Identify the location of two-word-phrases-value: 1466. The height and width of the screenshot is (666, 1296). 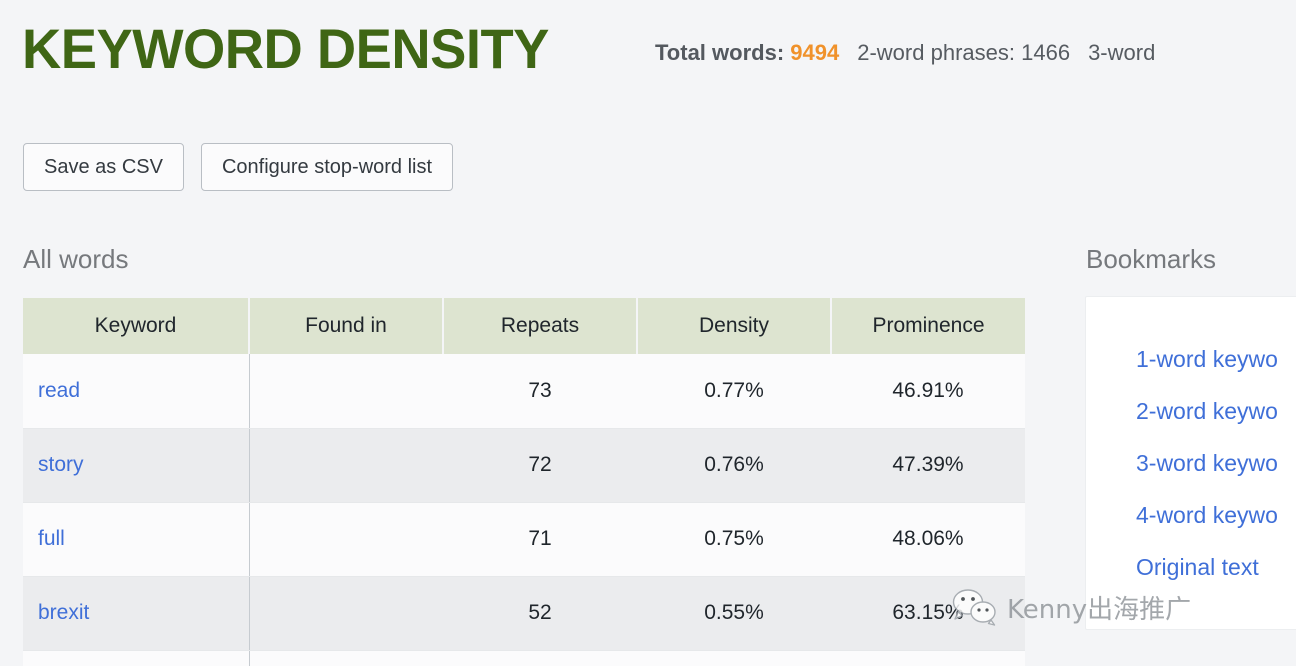
(1046, 52).